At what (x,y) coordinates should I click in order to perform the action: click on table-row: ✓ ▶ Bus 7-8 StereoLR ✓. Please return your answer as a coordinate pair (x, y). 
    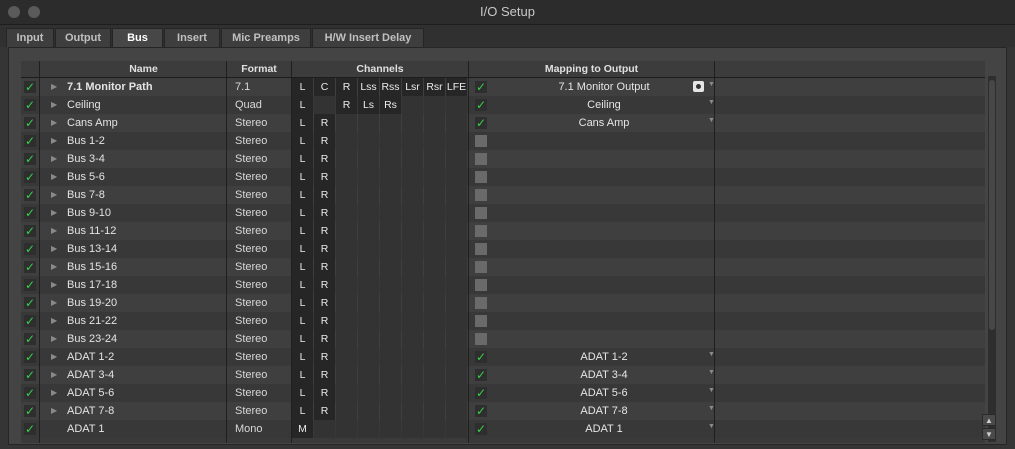
    Looking at the image, I should click on (503, 195).